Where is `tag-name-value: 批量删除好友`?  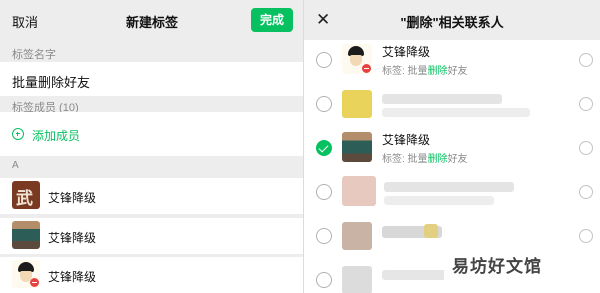
tag-name-value: 批量删除好友 is located at coordinates (51, 82).